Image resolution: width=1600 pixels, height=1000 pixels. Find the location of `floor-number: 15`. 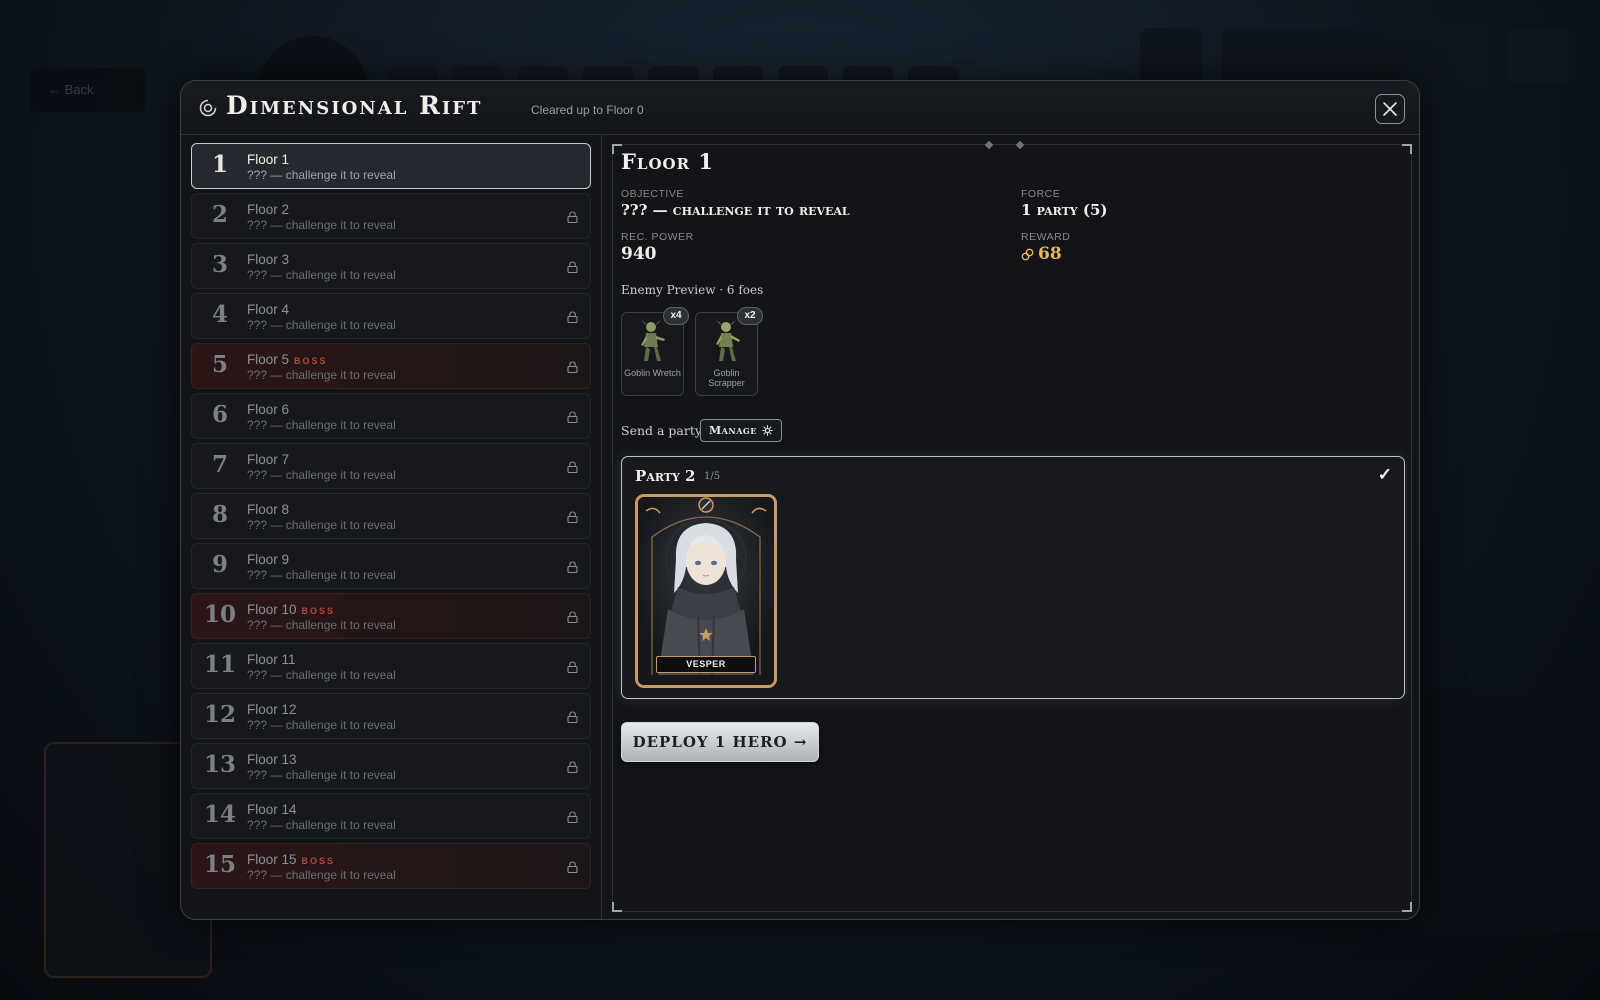

floor-number: 15 is located at coordinates (219, 864).